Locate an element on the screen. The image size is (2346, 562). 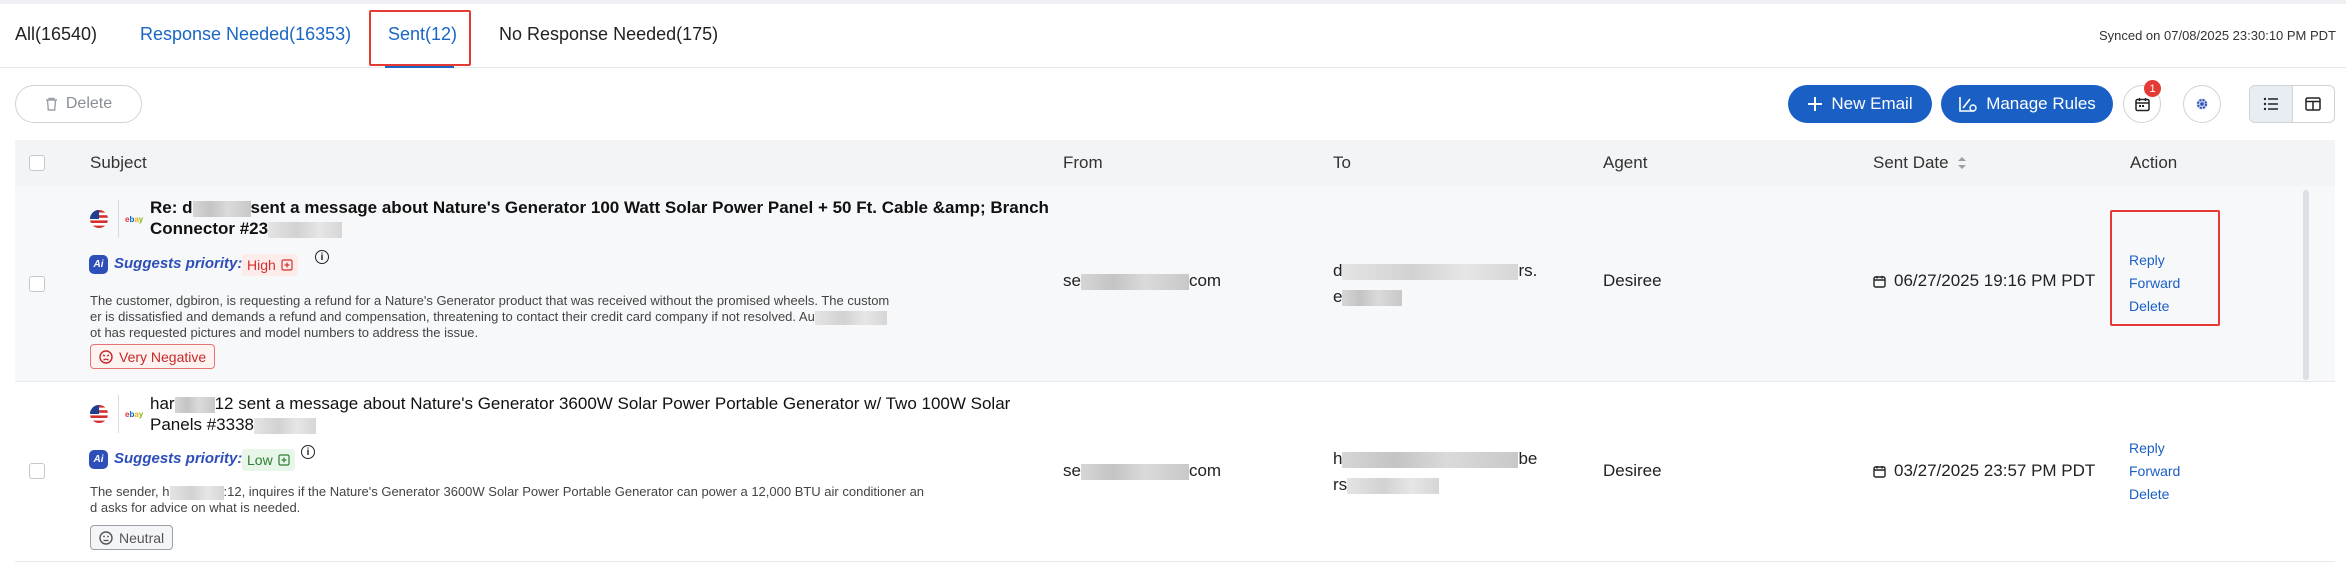
sentiment-label: Very Negative is located at coordinates (163, 356).